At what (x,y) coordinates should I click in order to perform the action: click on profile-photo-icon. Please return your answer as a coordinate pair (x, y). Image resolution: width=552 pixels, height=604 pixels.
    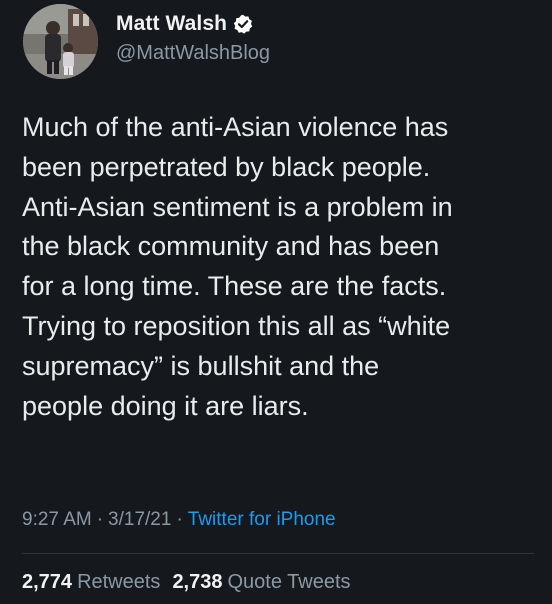
    Looking at the image, I should click on (60, 41).